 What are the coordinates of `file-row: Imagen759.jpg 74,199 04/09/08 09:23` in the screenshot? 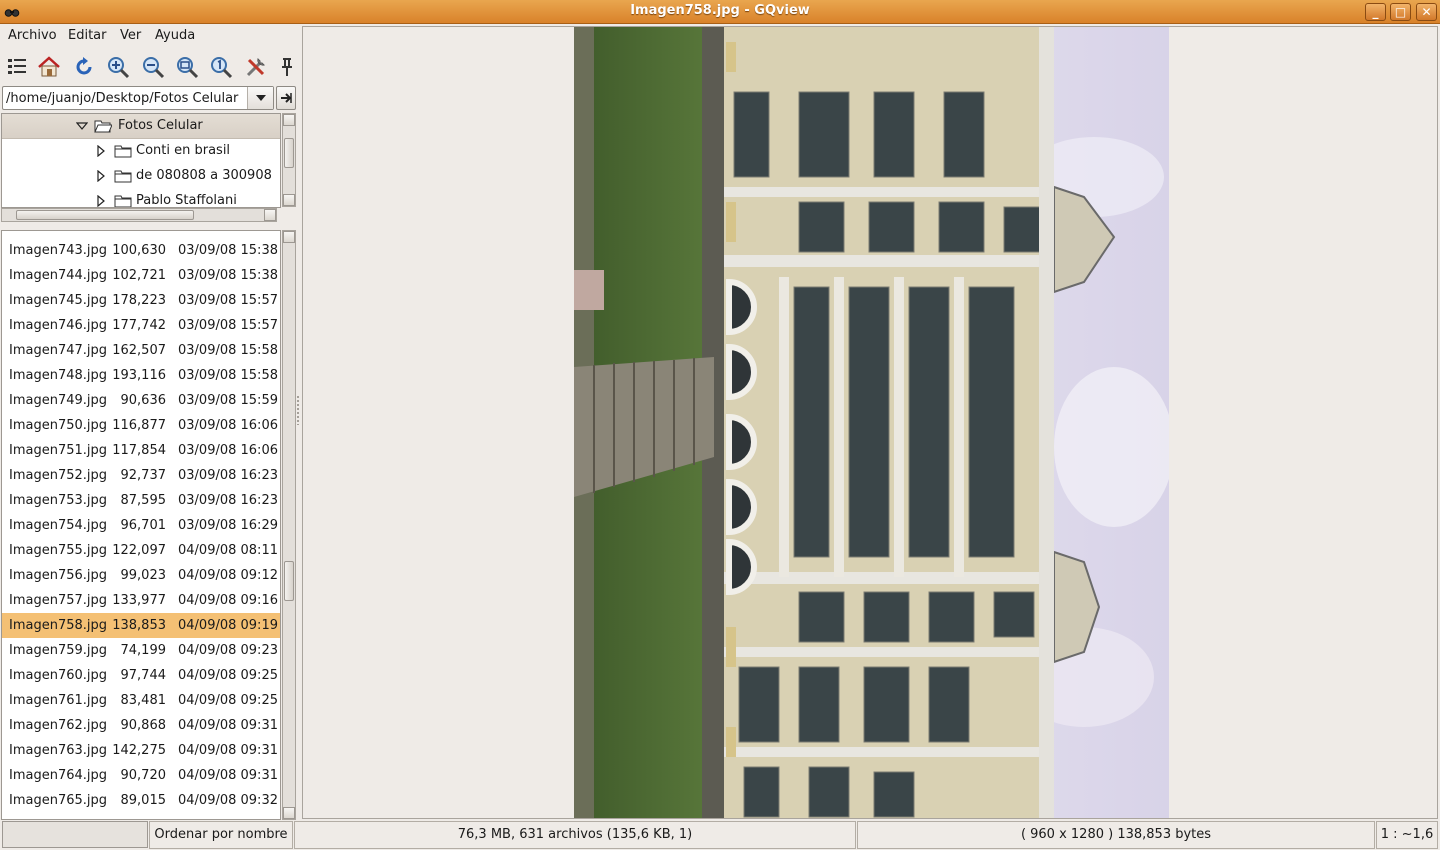 It's located at (141, 650).